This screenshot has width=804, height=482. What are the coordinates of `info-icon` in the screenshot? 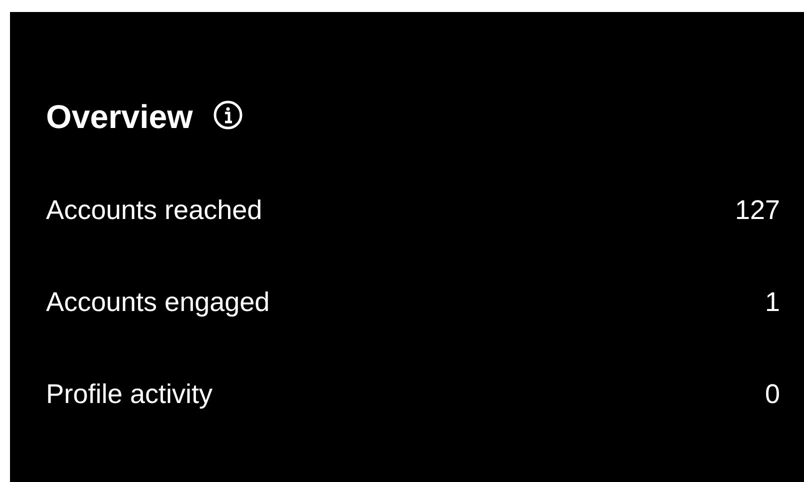 It's located at (227, 115).